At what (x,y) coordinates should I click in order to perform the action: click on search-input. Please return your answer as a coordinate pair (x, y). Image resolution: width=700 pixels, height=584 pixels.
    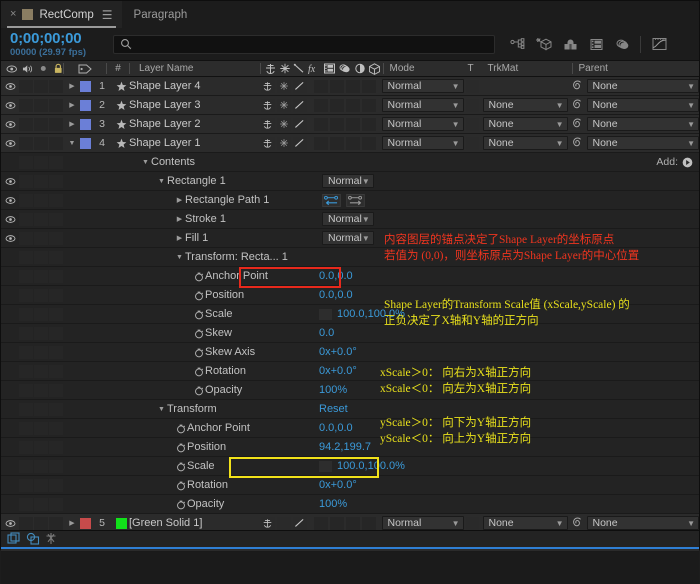
    Looking at the image, I should click on (304, 44).